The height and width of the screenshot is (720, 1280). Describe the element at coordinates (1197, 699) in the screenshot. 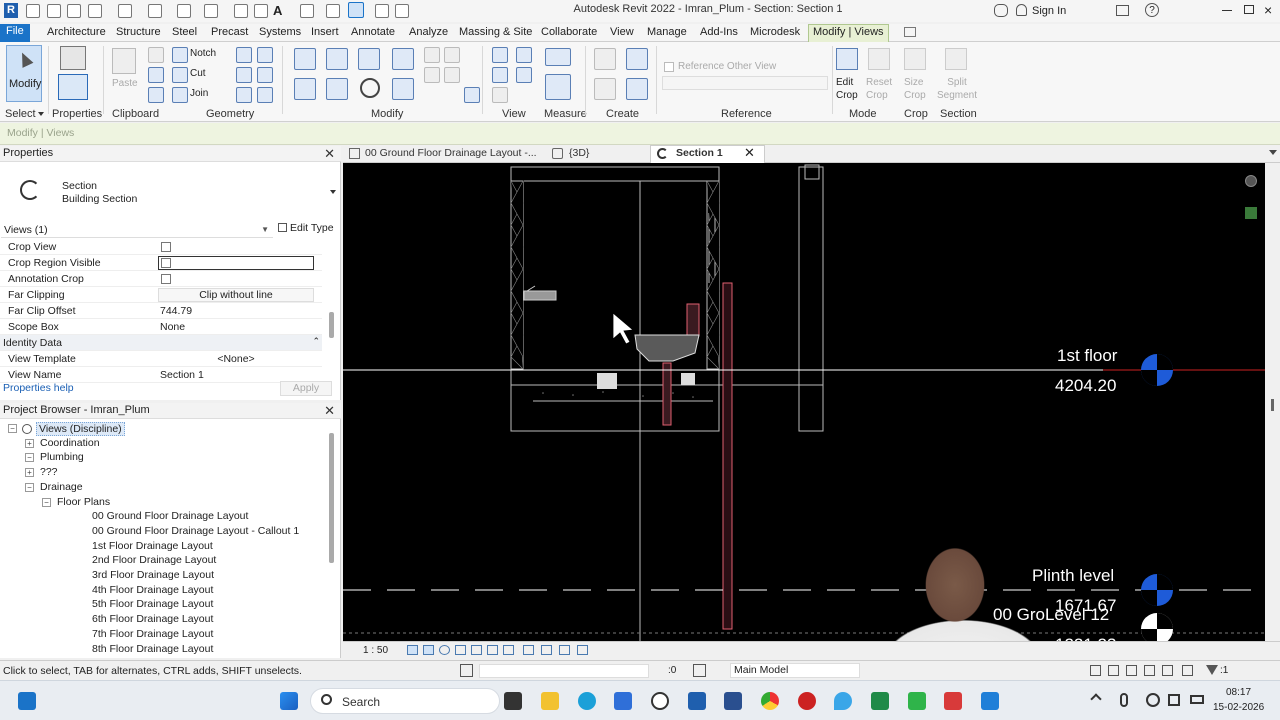

I see `battery-icon` at that location.